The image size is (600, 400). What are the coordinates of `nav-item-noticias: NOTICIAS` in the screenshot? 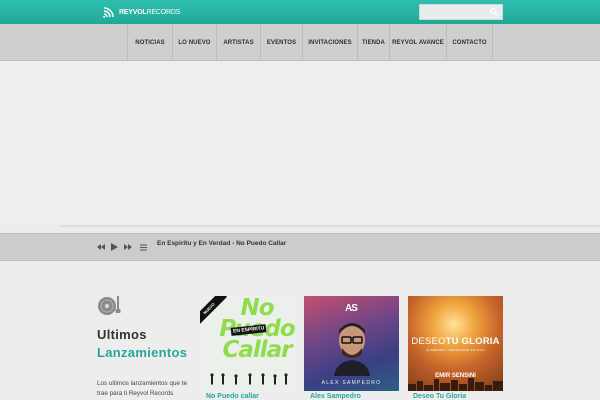 It's located at (150, 42).